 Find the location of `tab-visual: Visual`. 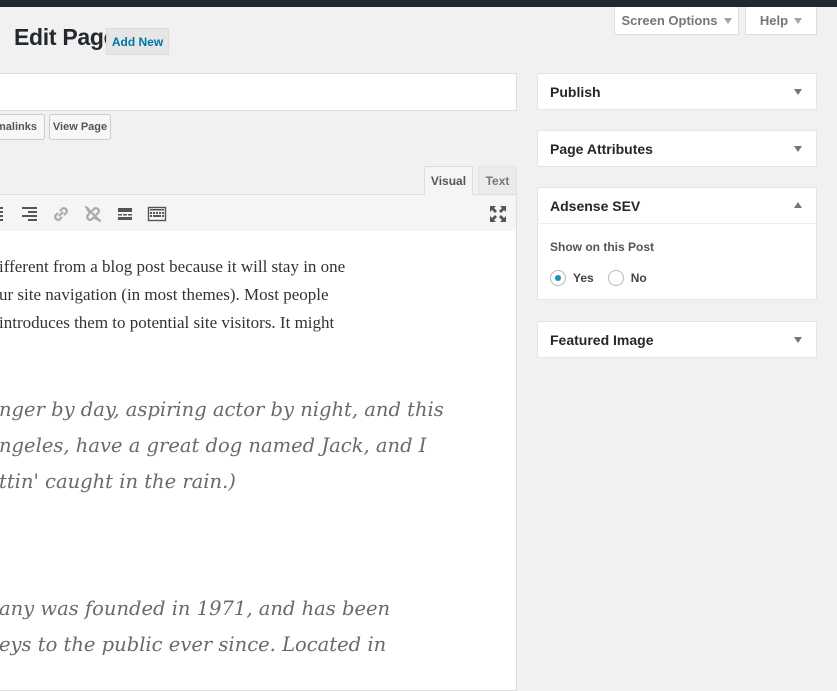

tab-visual: Visual is located at coordinates (448, 180).